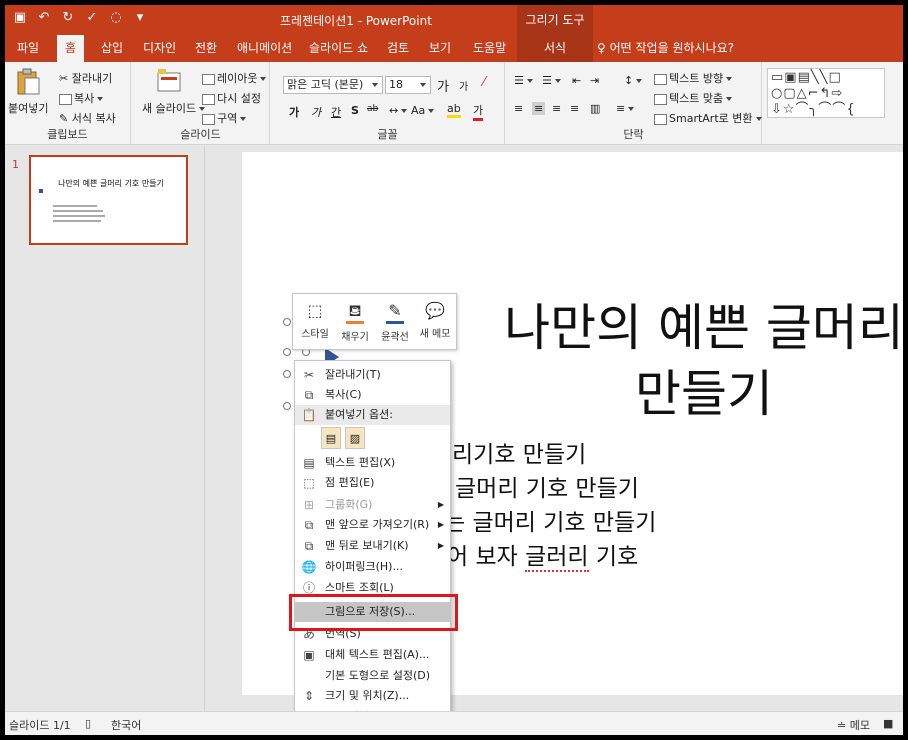  I want to click on layout-button: 레이아웃, so click(234, 78).